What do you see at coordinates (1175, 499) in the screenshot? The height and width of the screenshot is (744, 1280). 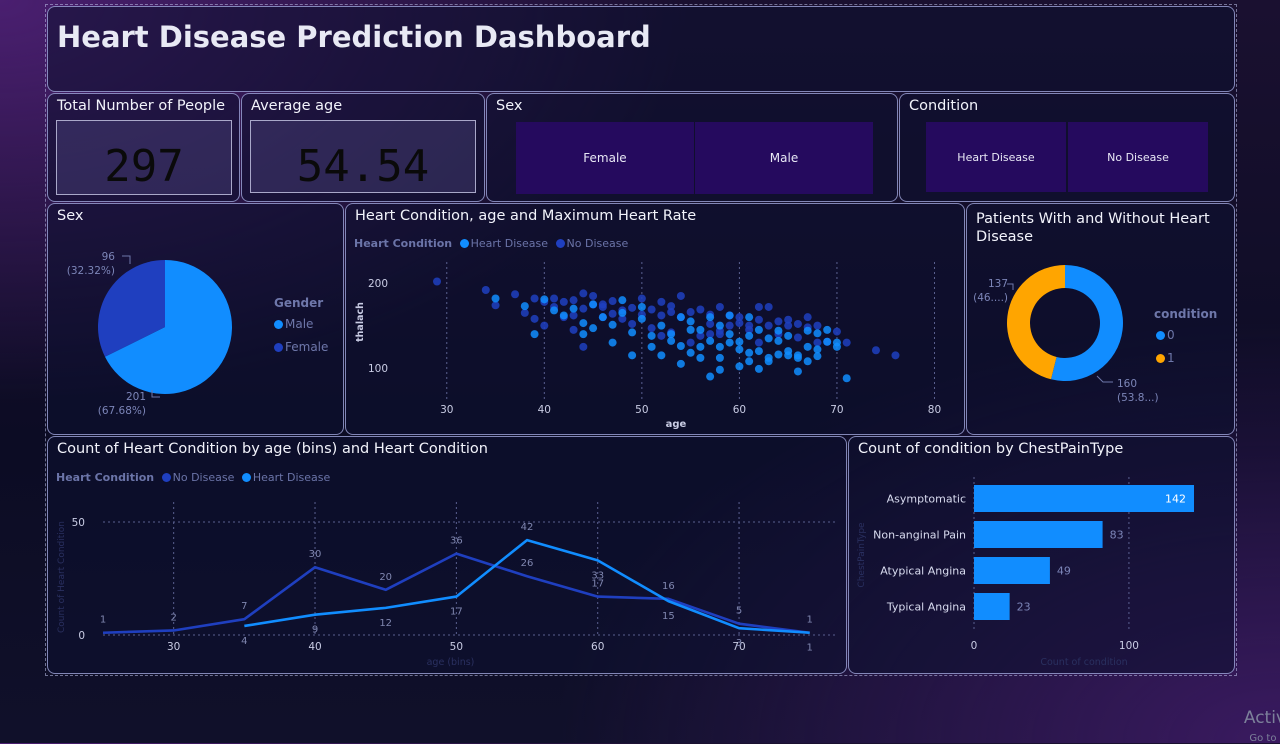 I see `bar-value-label-0: 142` at bounding box center [1175, 499].